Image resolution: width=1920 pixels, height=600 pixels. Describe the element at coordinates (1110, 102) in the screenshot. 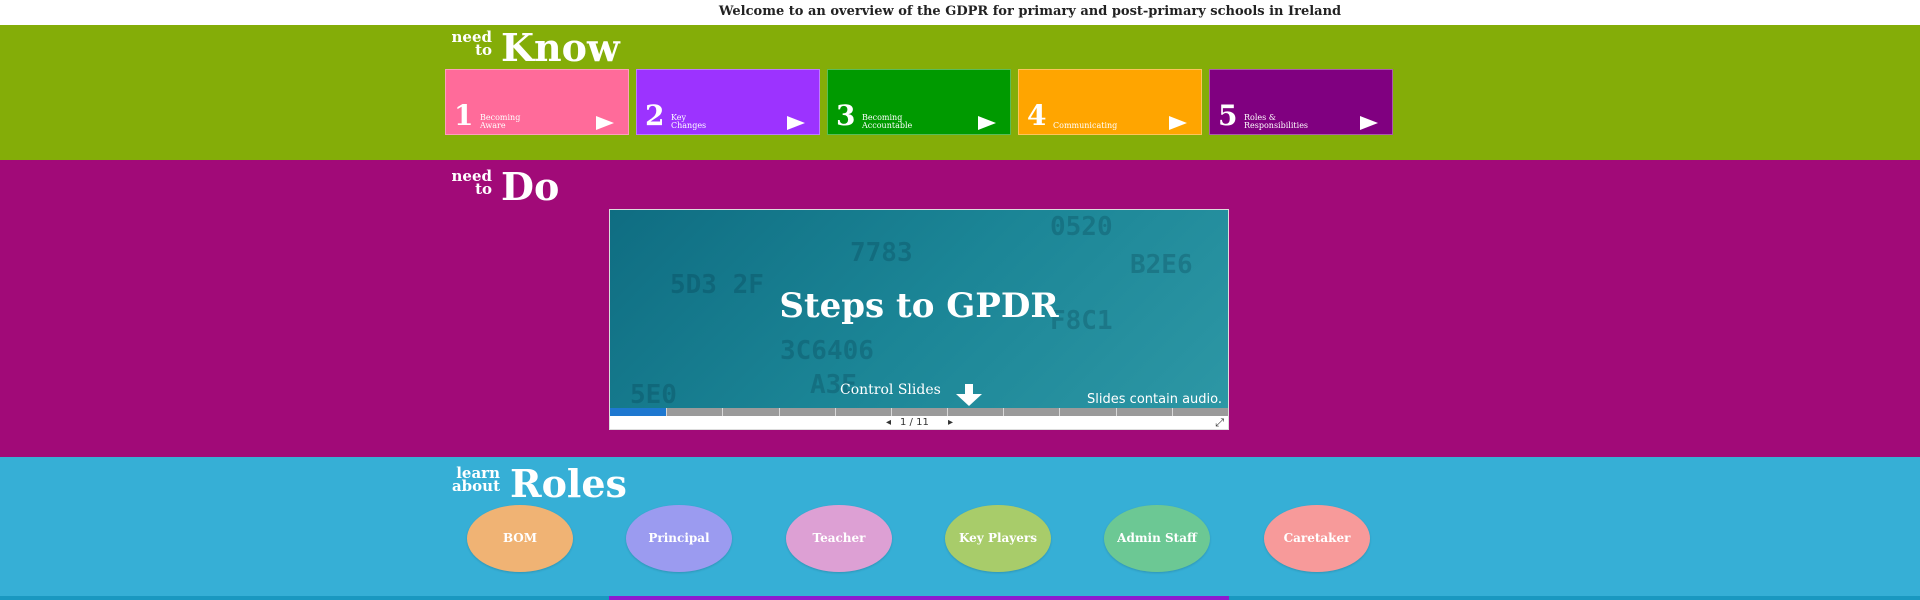

I see `tile-communicating: 4 Communicating` at that location.